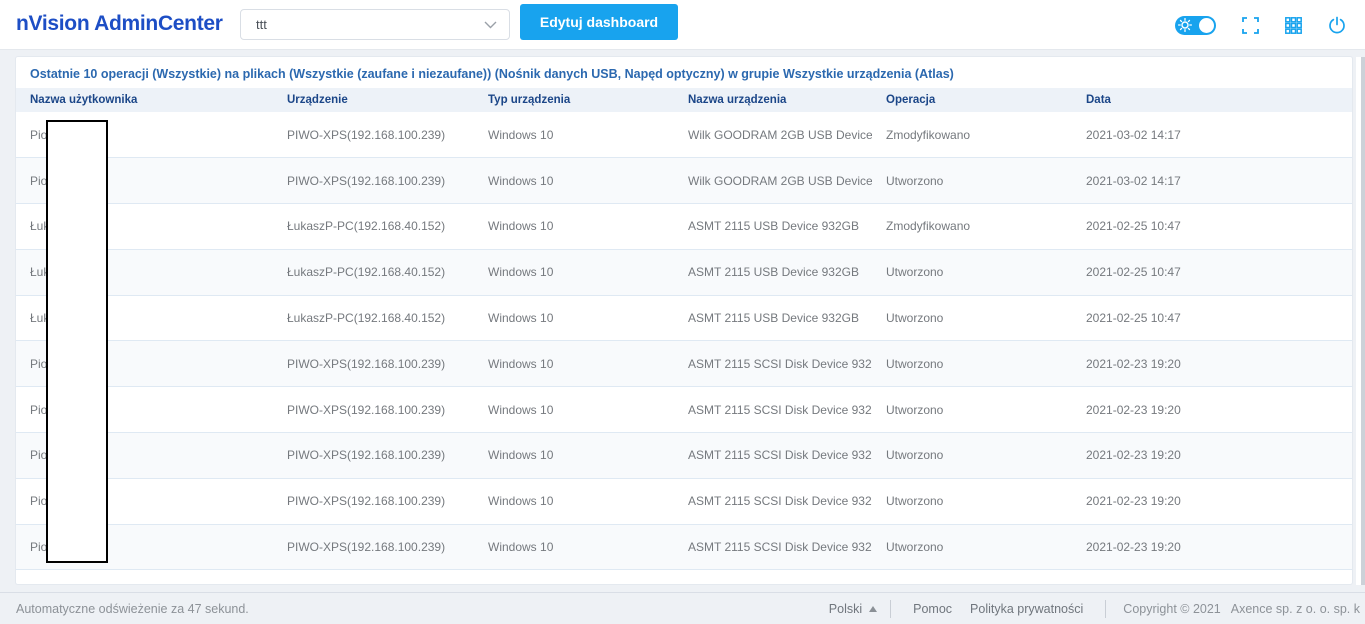 The height and width of the screenshot is (624, 1365). Describe the element at coordinates (873, 608) in the screenshot. I see `caret-up-icon` at that location.